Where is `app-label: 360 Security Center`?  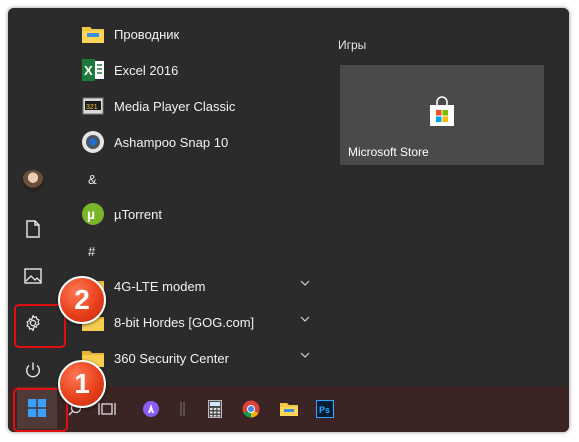
app-label: 360 Security Center is located at coordinates (171, 358).